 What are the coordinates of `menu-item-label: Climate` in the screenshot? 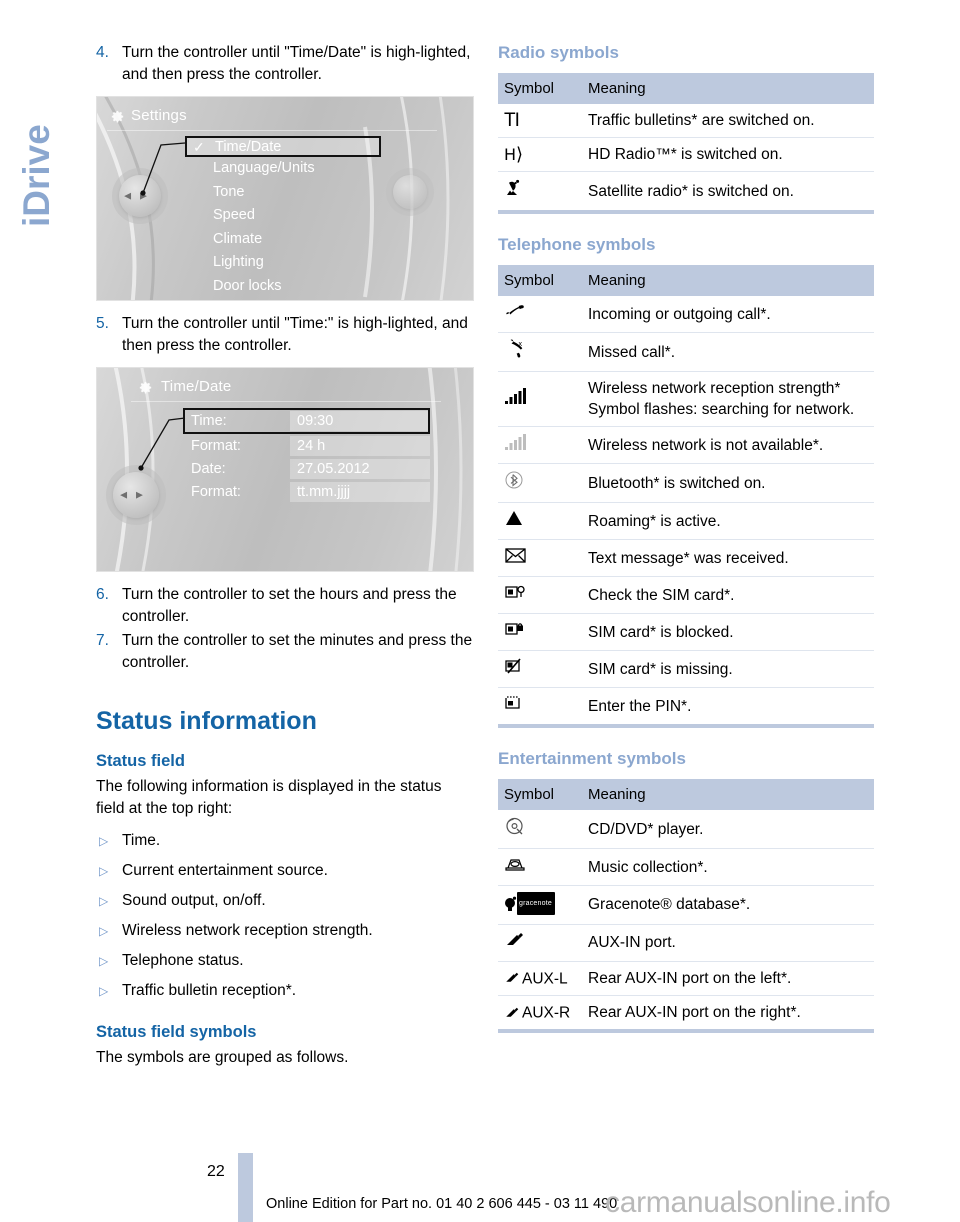 It's located at (238, 238).